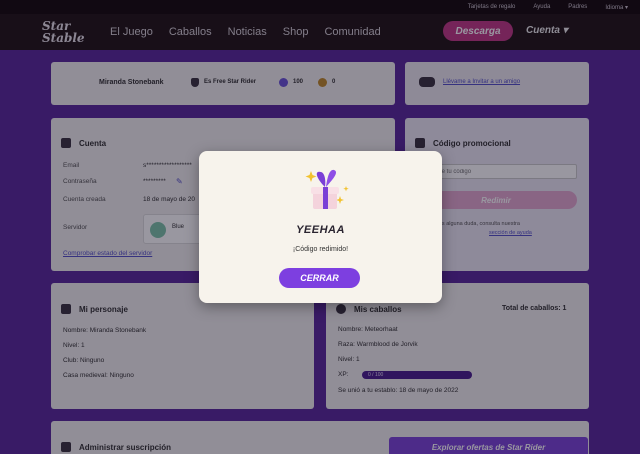  What do you see at coordinates (320, 230) in the screenshot?
I see `dialog-title: YEEHAA` at bounding box center [320, 230].